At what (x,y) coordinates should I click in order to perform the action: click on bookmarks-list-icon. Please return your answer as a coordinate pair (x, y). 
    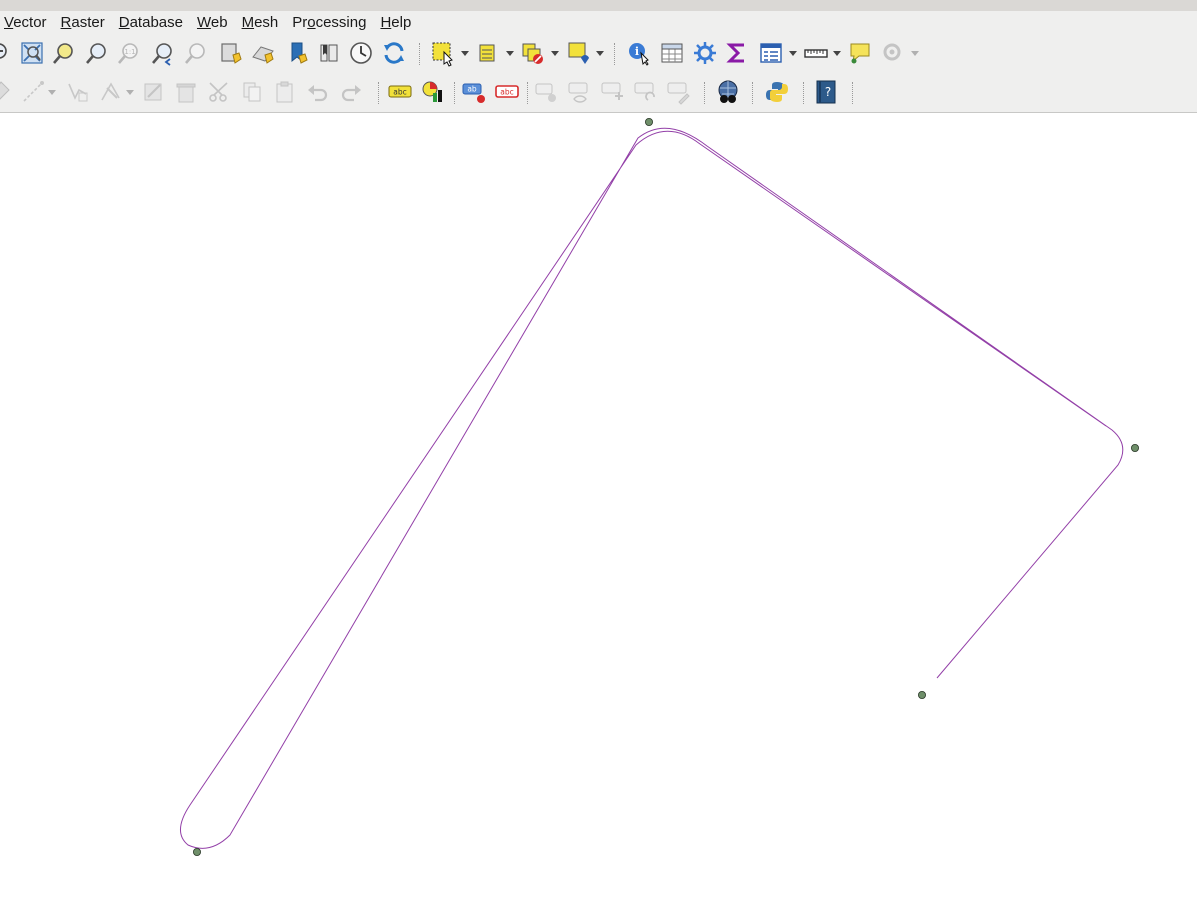
    Looking at the image, I should click on (263, 55).